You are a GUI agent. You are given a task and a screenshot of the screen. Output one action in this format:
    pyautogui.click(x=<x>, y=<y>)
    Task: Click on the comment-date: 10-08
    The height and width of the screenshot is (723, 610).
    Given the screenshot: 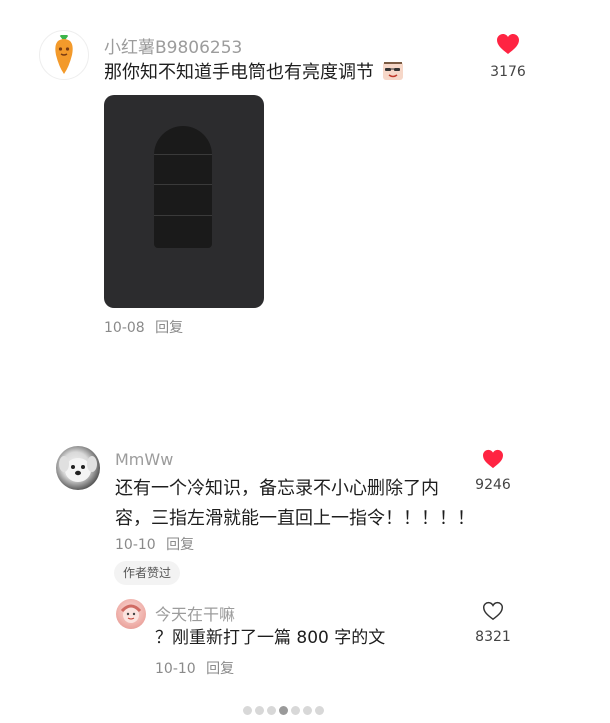 What is the action you would take?
    pyautogui.click(x=124, y=328)
    